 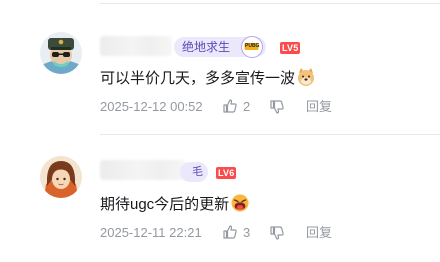 I want to click on comment-timestamp: 2025-12-11 22:21, so click(x=151, y=232).